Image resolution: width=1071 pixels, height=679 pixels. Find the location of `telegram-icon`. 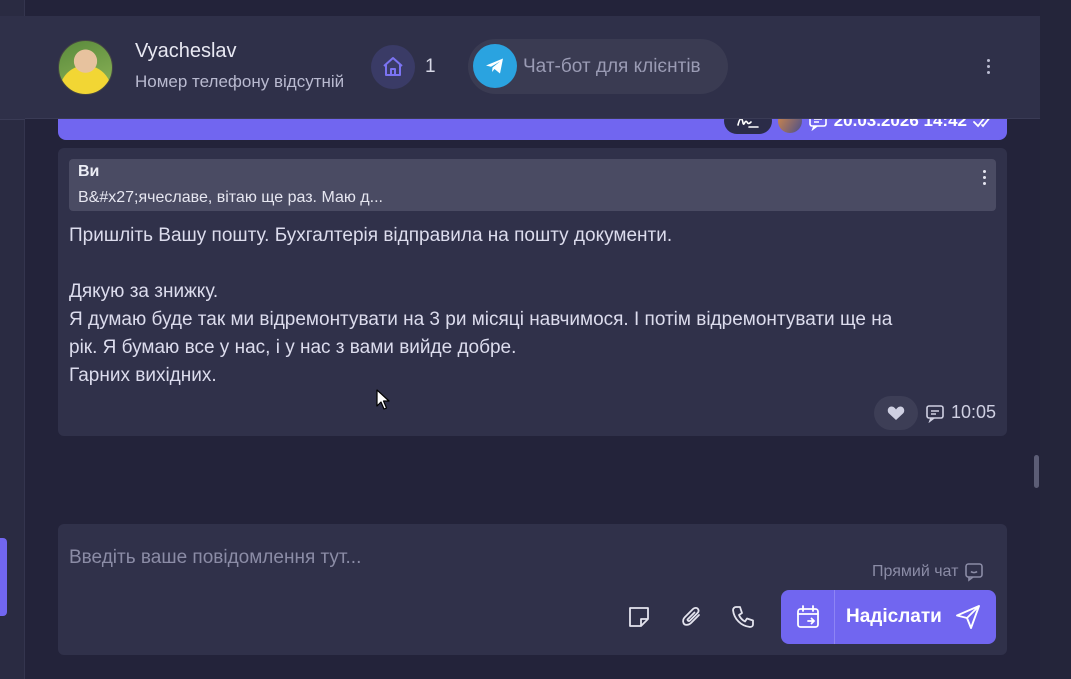

telegram-icon is located at coordinates (495, 66).